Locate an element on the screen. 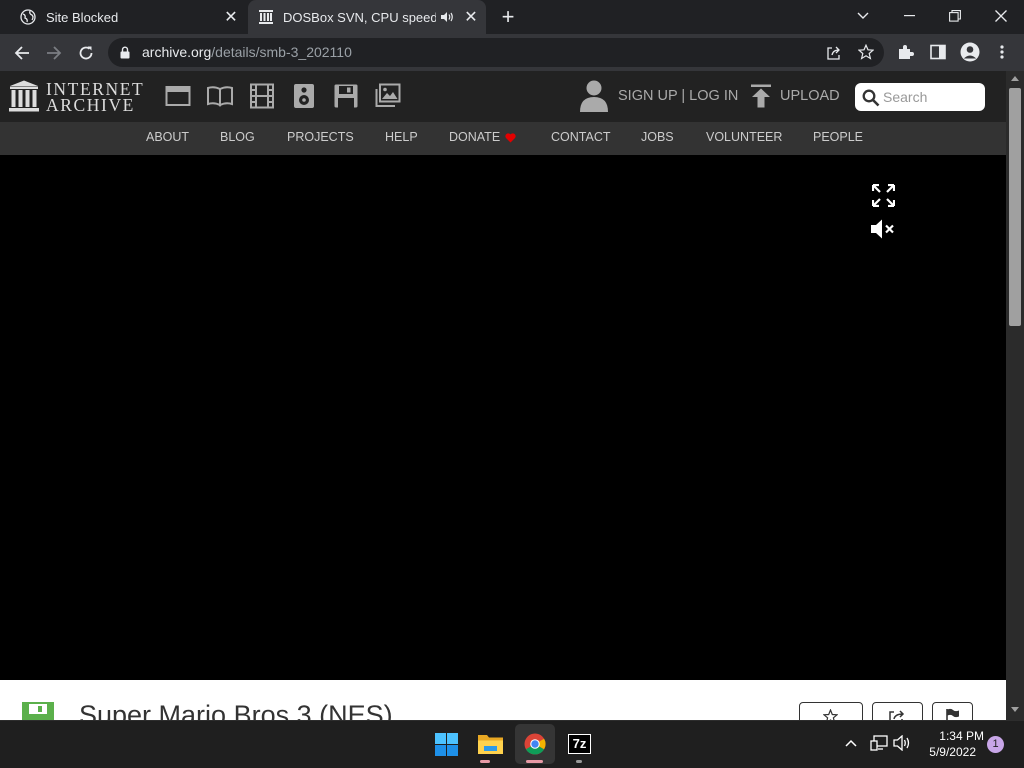 The width and height of the screenshot is (1024, 768). upload-link: UPLOAD is located at coordinates (810, 96).